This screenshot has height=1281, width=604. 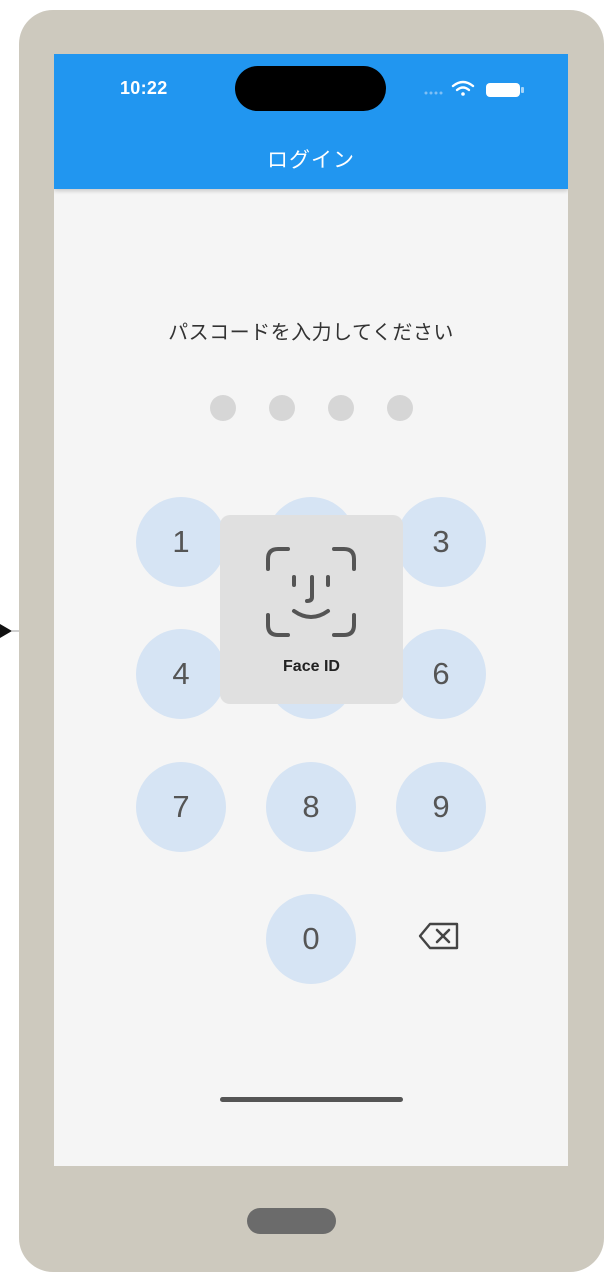 I want to click on dynamic-island, so click(x=310, y=88).